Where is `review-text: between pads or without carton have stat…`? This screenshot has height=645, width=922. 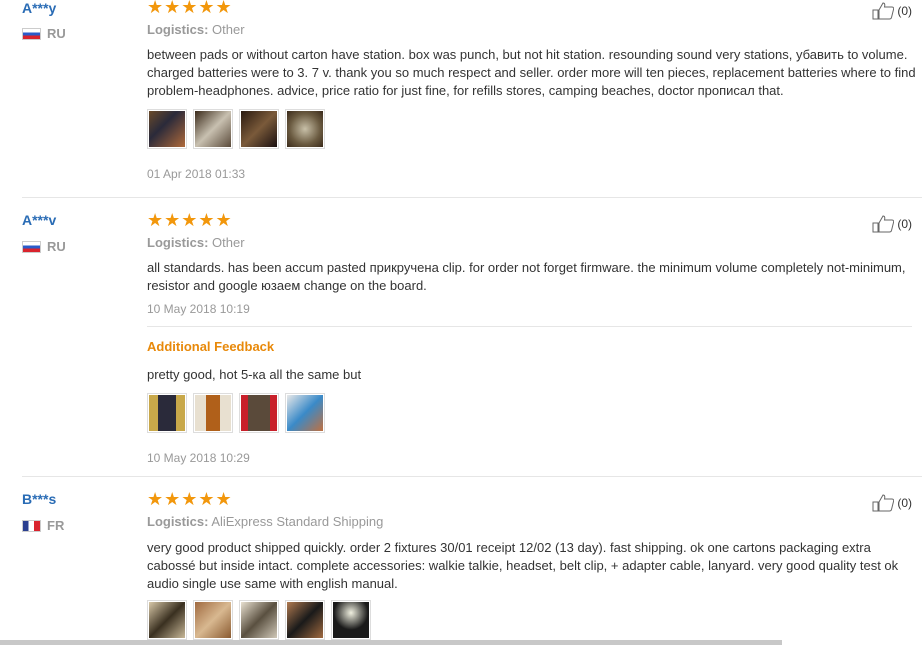 review-text: between pads or without carton have stat… is located at coordinates (531, 72).